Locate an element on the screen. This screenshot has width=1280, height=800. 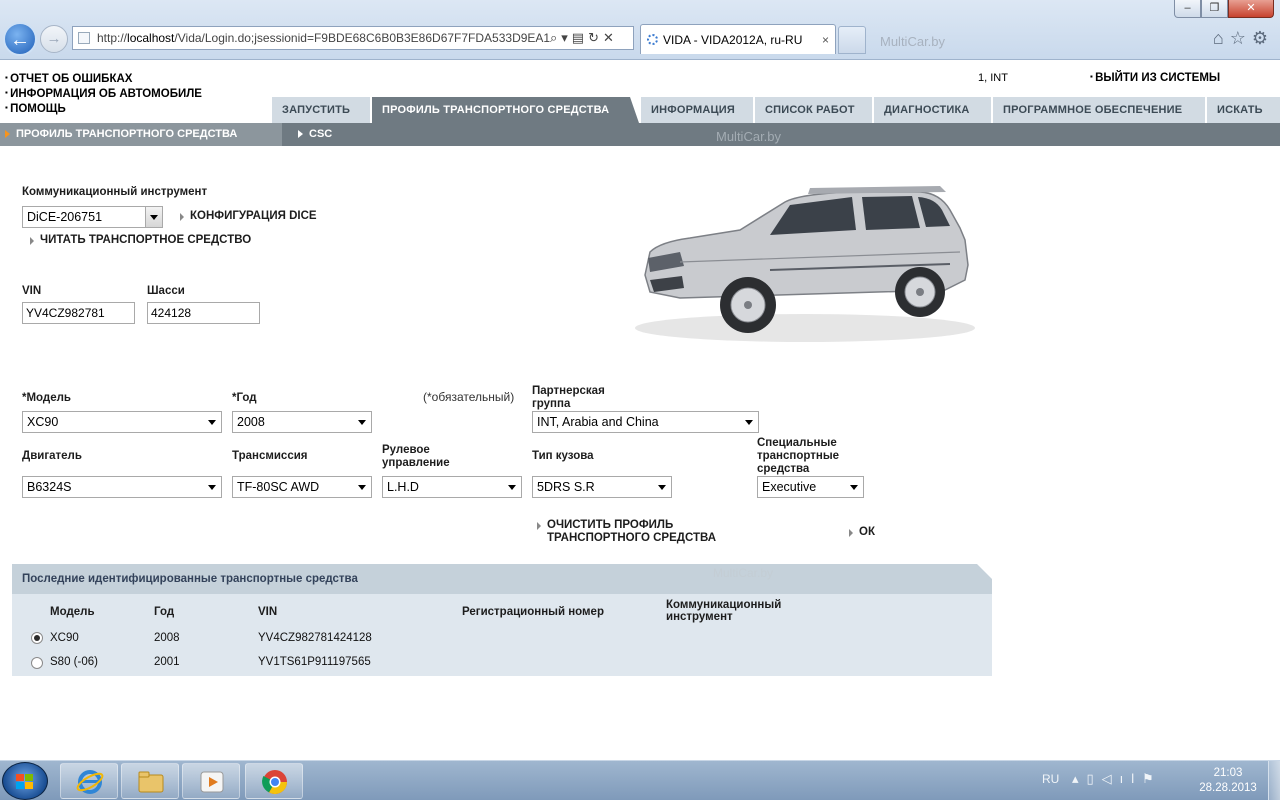
tab-vehicle-profile: ПРОФИЛЬ ТРАНСПОРТНОГО СРЕДСТВА is located at coordinates (504, 110).